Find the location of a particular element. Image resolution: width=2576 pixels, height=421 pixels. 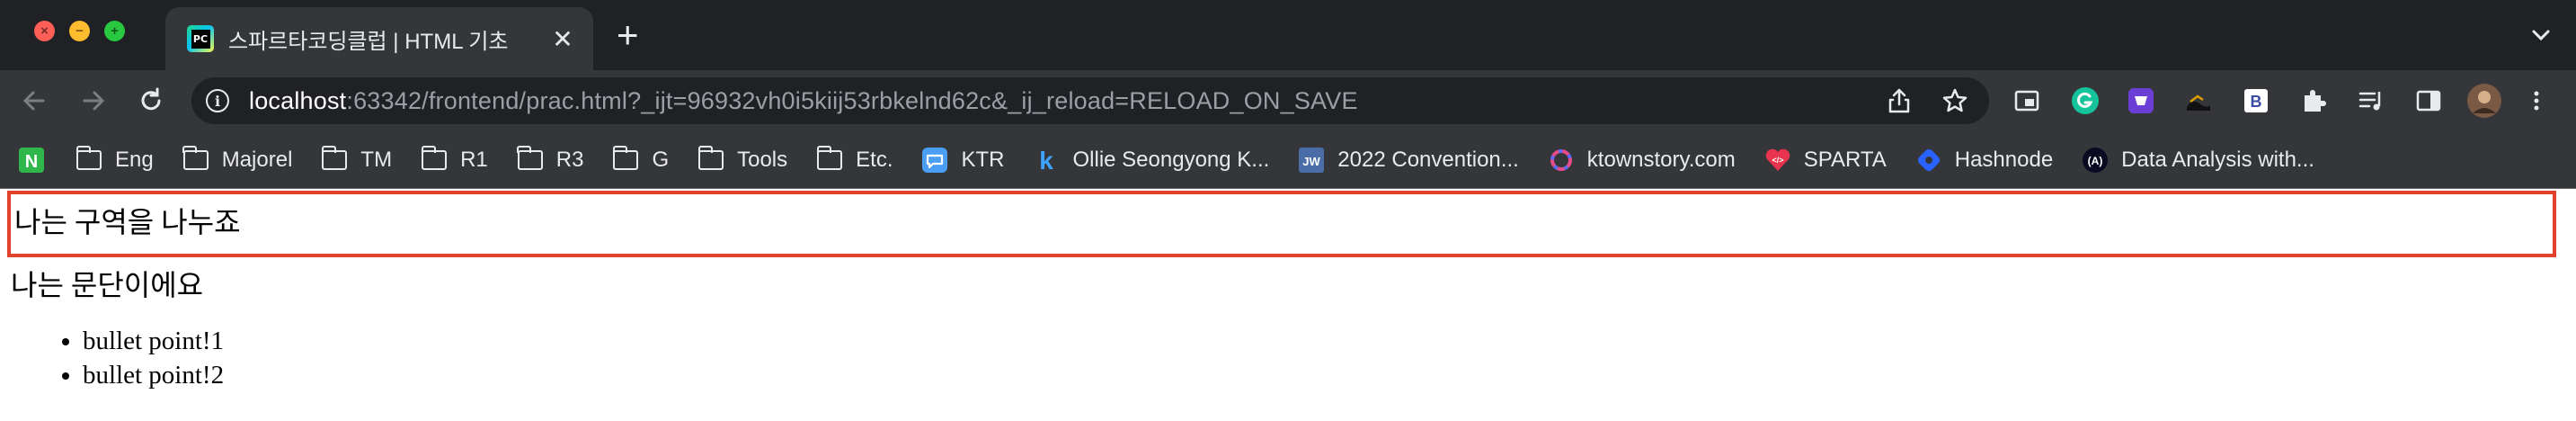

omnibox-actions is located at coordinates (1927, 100).